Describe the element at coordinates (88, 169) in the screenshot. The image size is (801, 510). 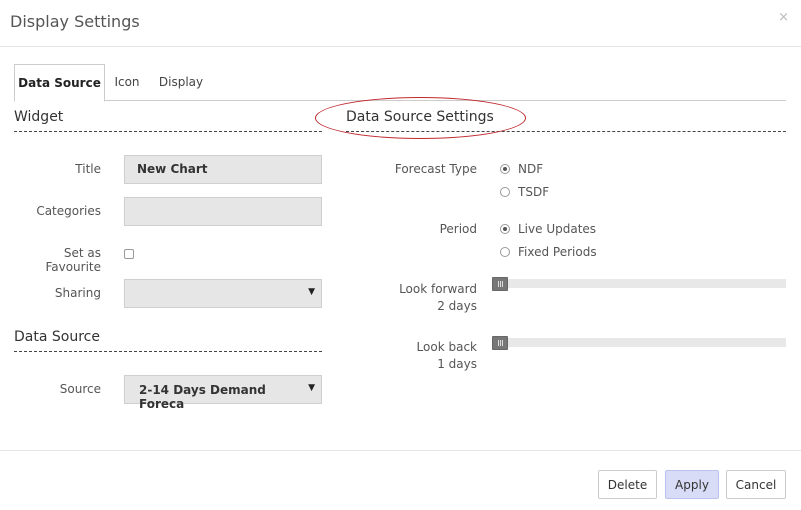
I see `title-label: Title` at that location.